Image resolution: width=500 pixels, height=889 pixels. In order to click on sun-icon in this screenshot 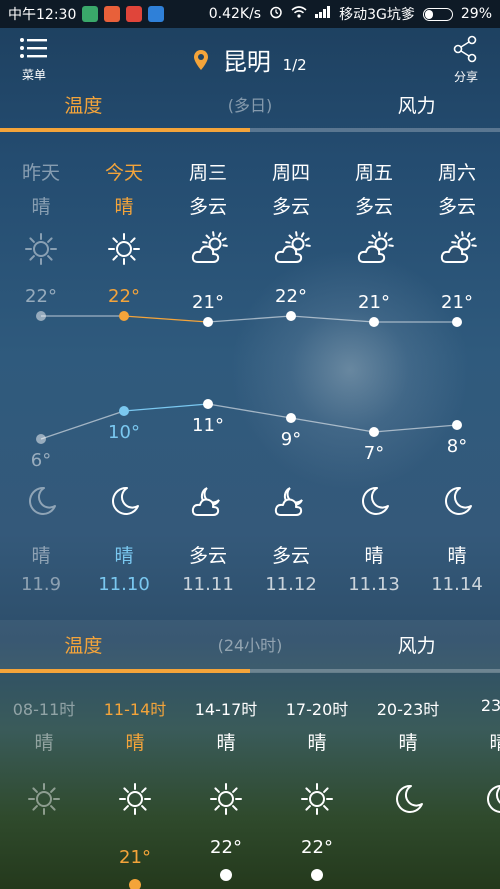, I will do `click(124, 249)`.